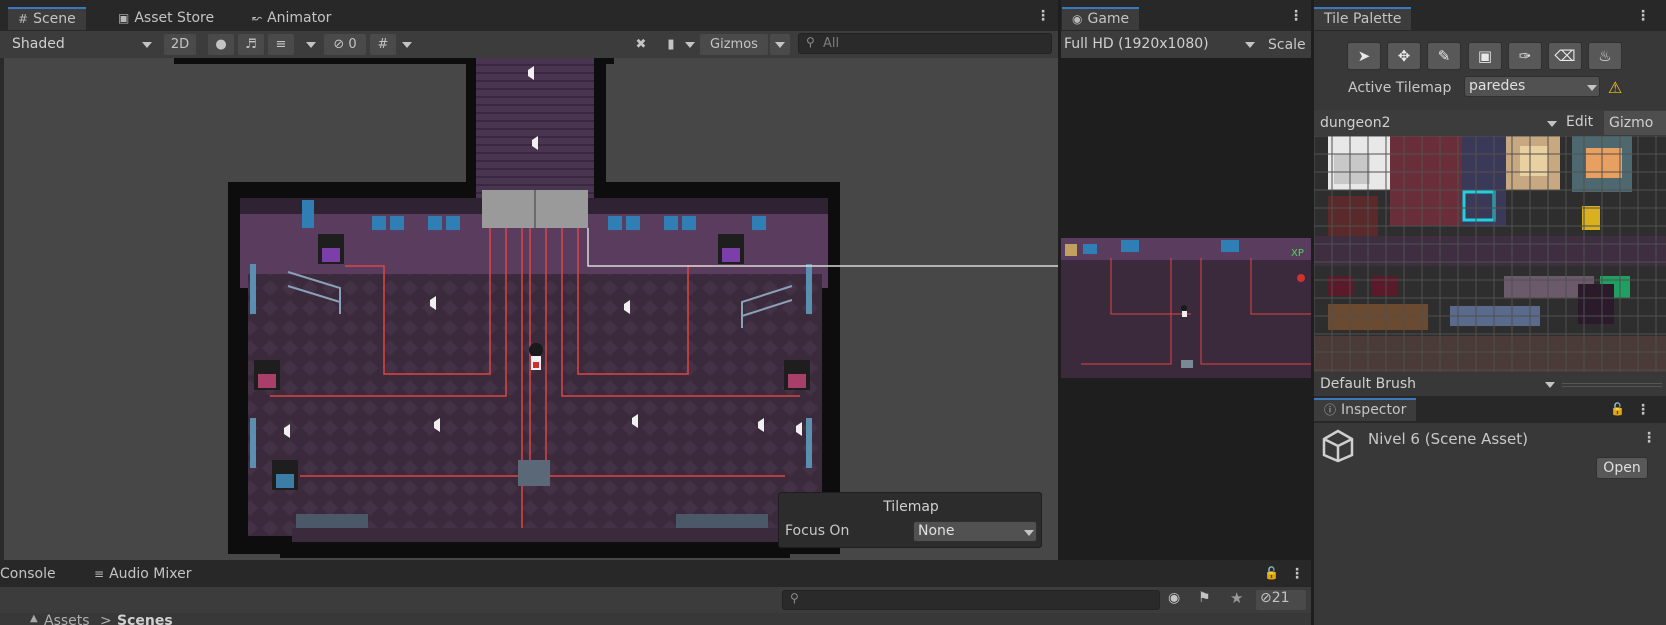 The image size is (1666, 625). What do you see at coordinates (655, 619) in the screenshot?
I see `breadcrumb: ▲ Assets > Scenes` at bounding box center [655, 619].